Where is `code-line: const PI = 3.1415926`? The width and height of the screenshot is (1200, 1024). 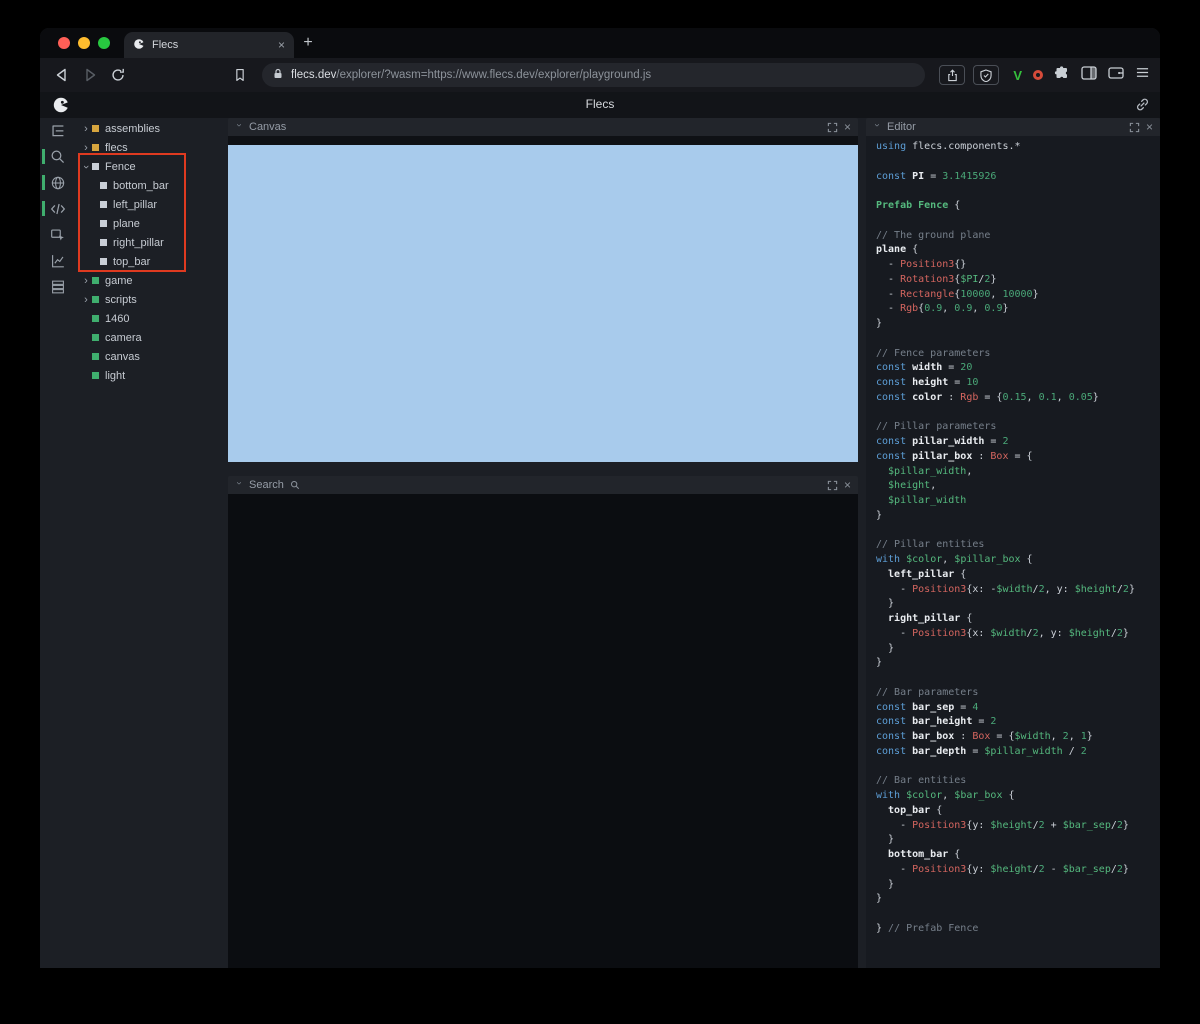 code-line: const PI = 3.1415926 is located at coordinates (1018, 177).